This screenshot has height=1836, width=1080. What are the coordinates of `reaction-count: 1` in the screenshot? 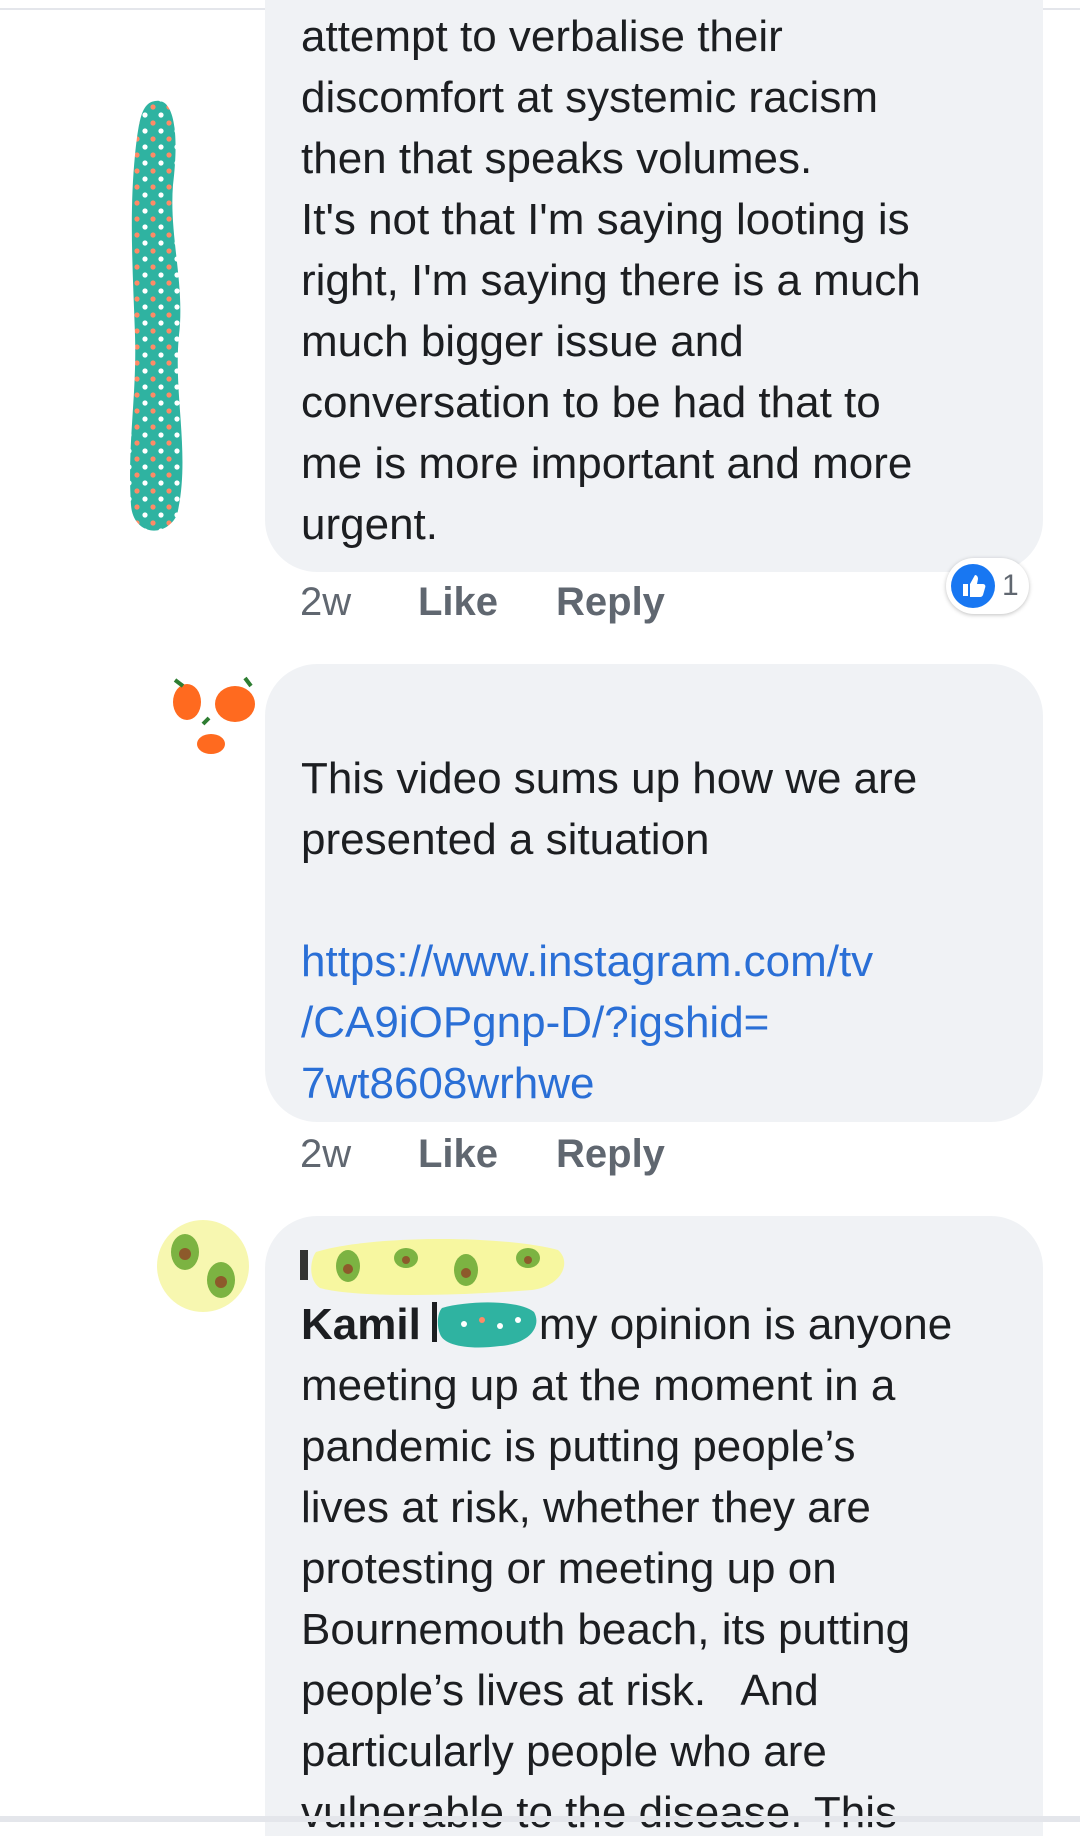 It's located at (1010, 585).